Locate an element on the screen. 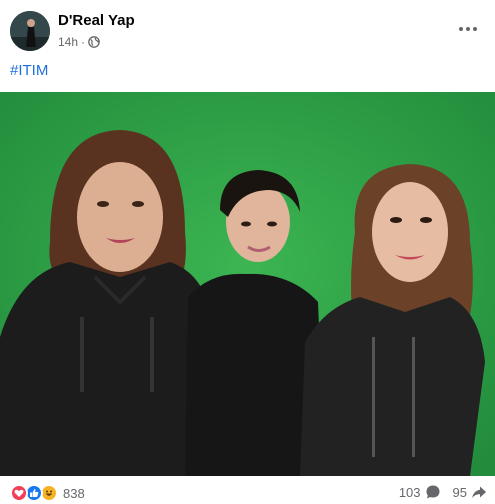 The height and width of the screenshot is (504, 495). reaction-count: 838 is located at coordinates (74, 493).